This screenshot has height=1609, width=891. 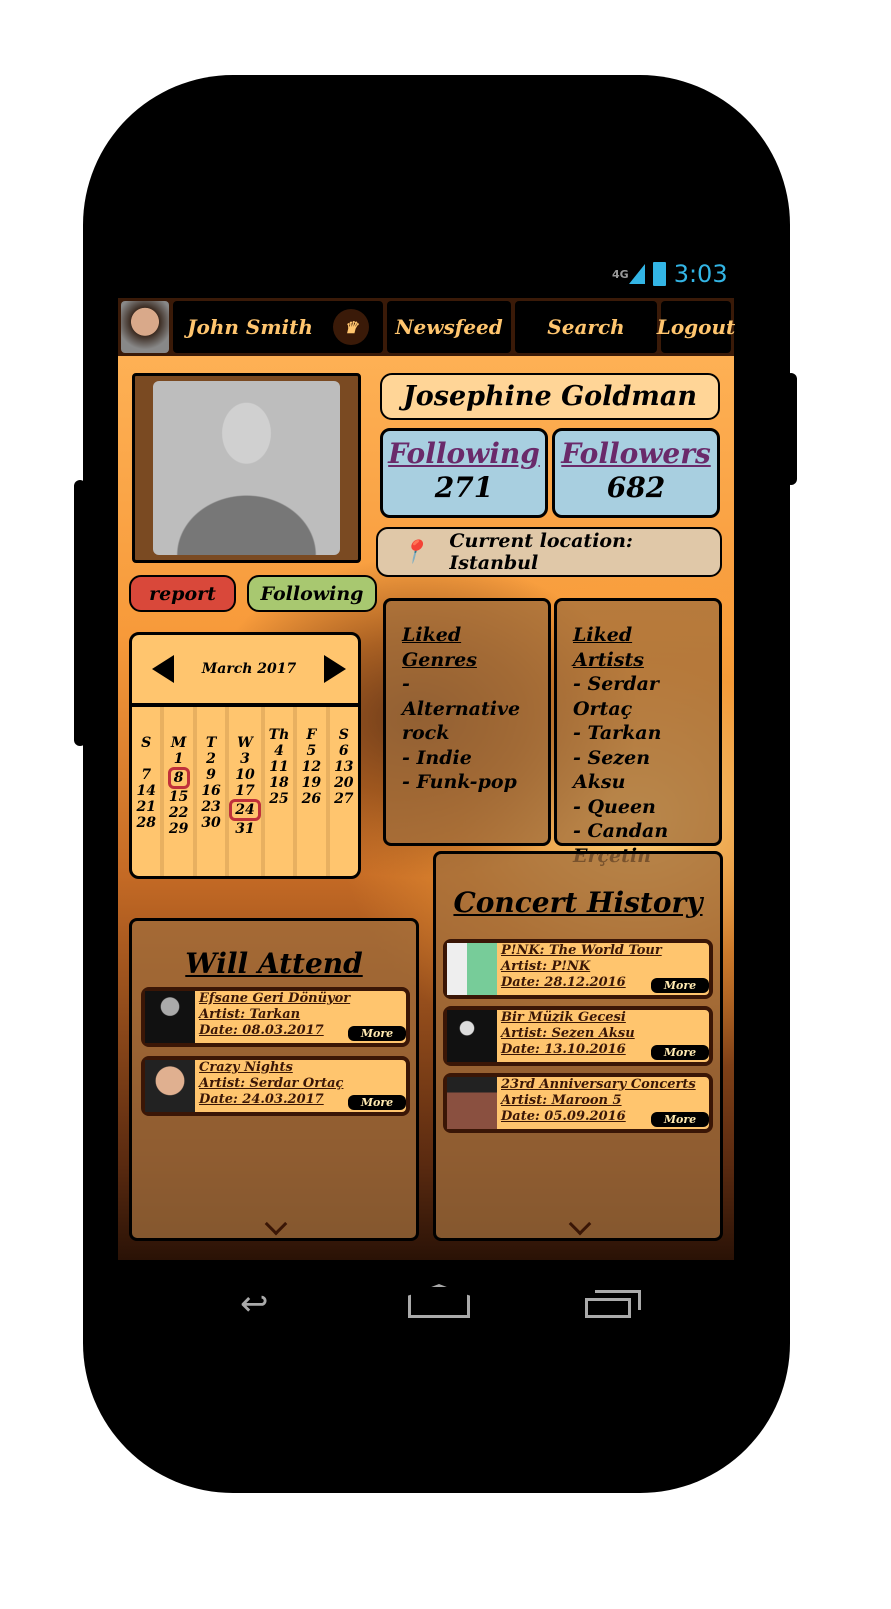 What do you see at coordinates (549, 552) in the screenshot?
I see `location-box: 📍 Current location: Istanbul` at bounding box center [549, 552].